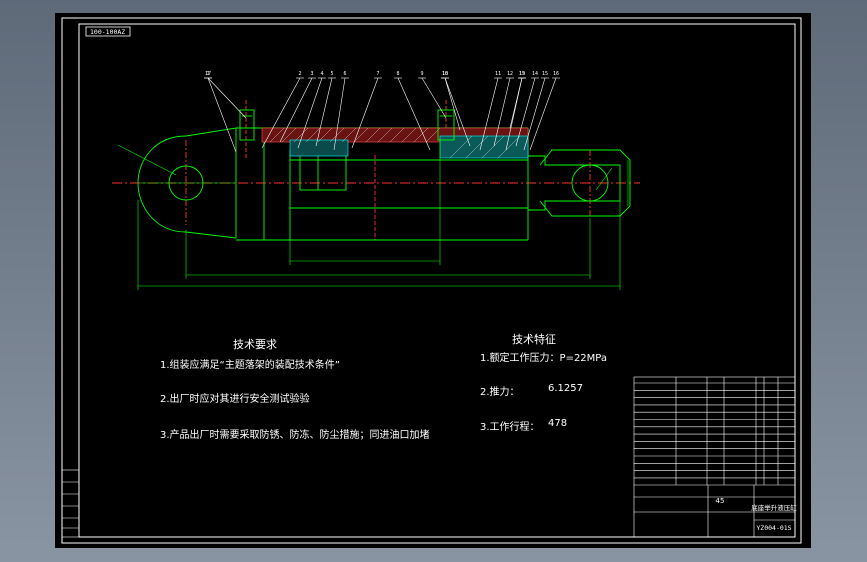  I want to click on part-number-label: 3, so click(311, 74).